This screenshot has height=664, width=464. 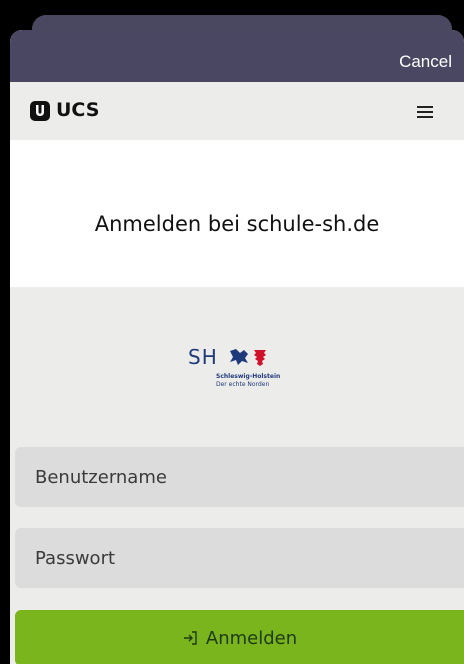 I want to click on cancel-button: Cancel, so click(x=425, y=62).